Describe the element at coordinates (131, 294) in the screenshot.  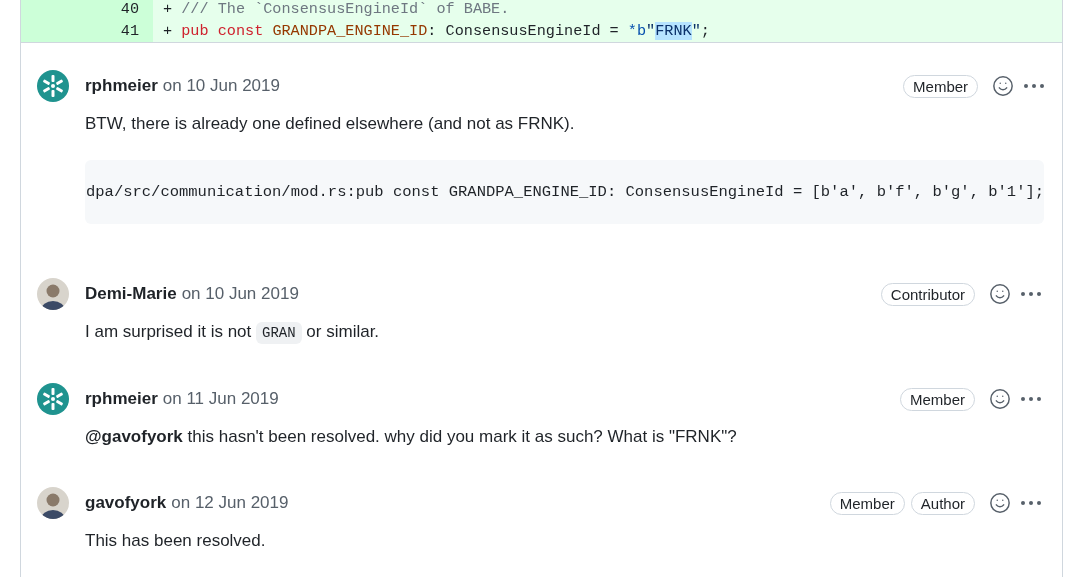
I see `author-name: Demi-Marie` at that location.